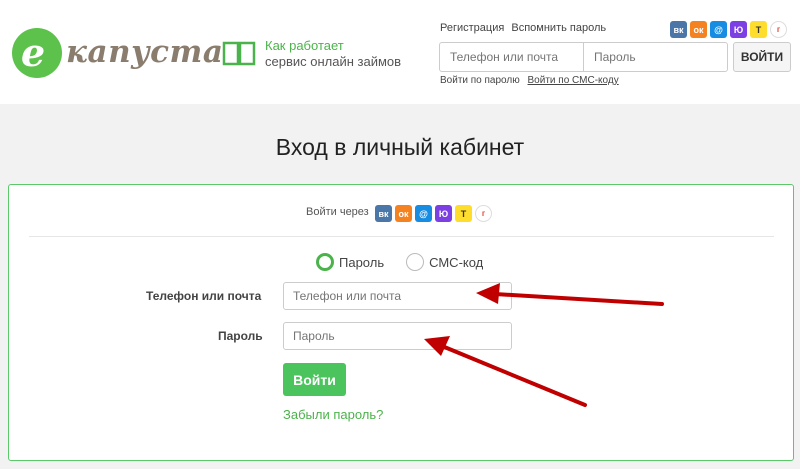 The image size is (800, 469). What do you see at coordinates (433, 213) in the screenshot?
I see `card-social-login: вк ок @ Ю Т г` at bounding box center [433, 213].